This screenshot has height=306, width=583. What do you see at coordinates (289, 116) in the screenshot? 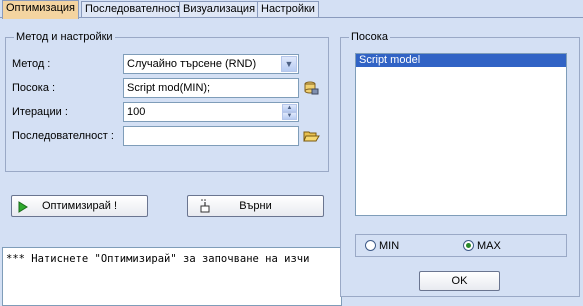
I see `spin-down-icon: ▼` at bounding box center [289, 116].